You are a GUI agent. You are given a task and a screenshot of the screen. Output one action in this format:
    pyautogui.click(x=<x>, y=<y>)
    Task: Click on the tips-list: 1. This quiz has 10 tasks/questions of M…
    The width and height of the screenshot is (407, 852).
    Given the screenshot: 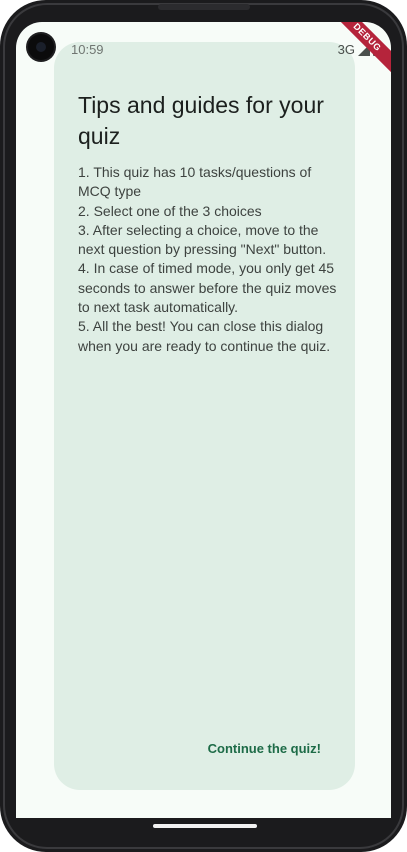 What is the action you would take?
    pyautogui.click(x=209, y=259)
    